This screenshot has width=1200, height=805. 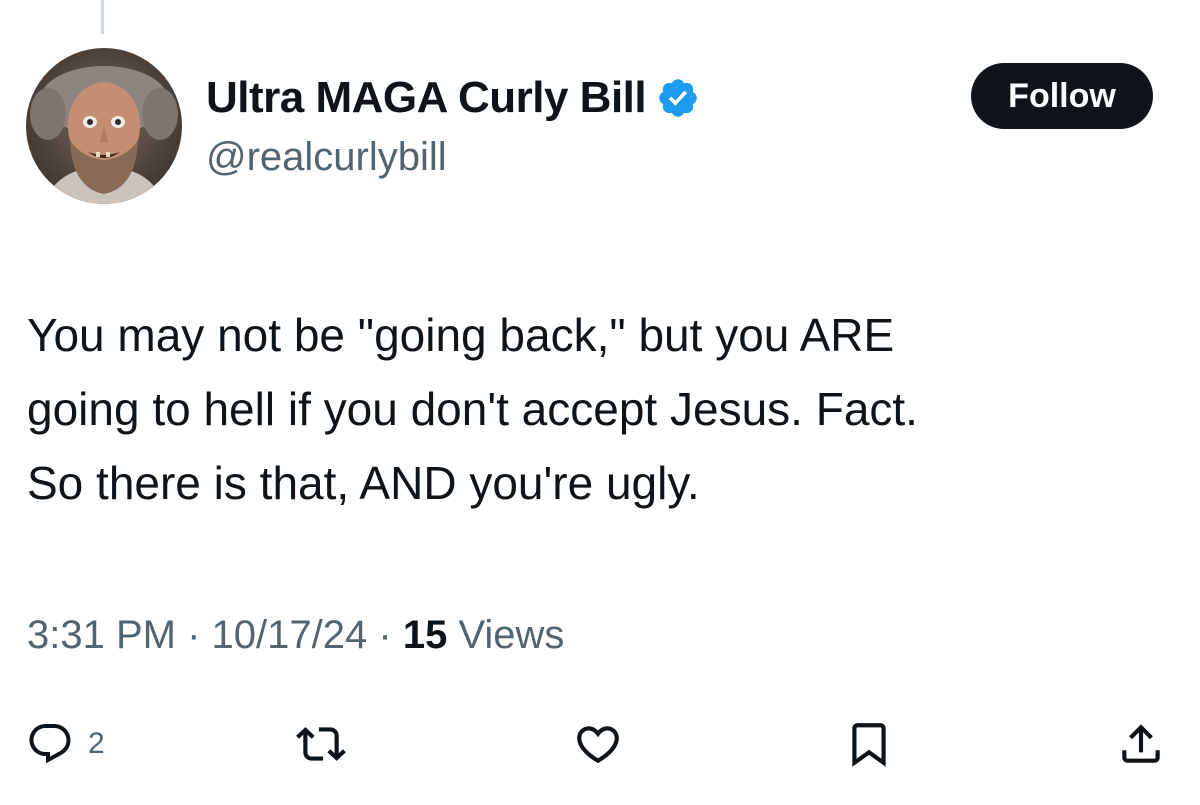 What do you see at coordinates (104, 135) in the screenshot?
I see `avatar-image` at bounding box center [104, 135].